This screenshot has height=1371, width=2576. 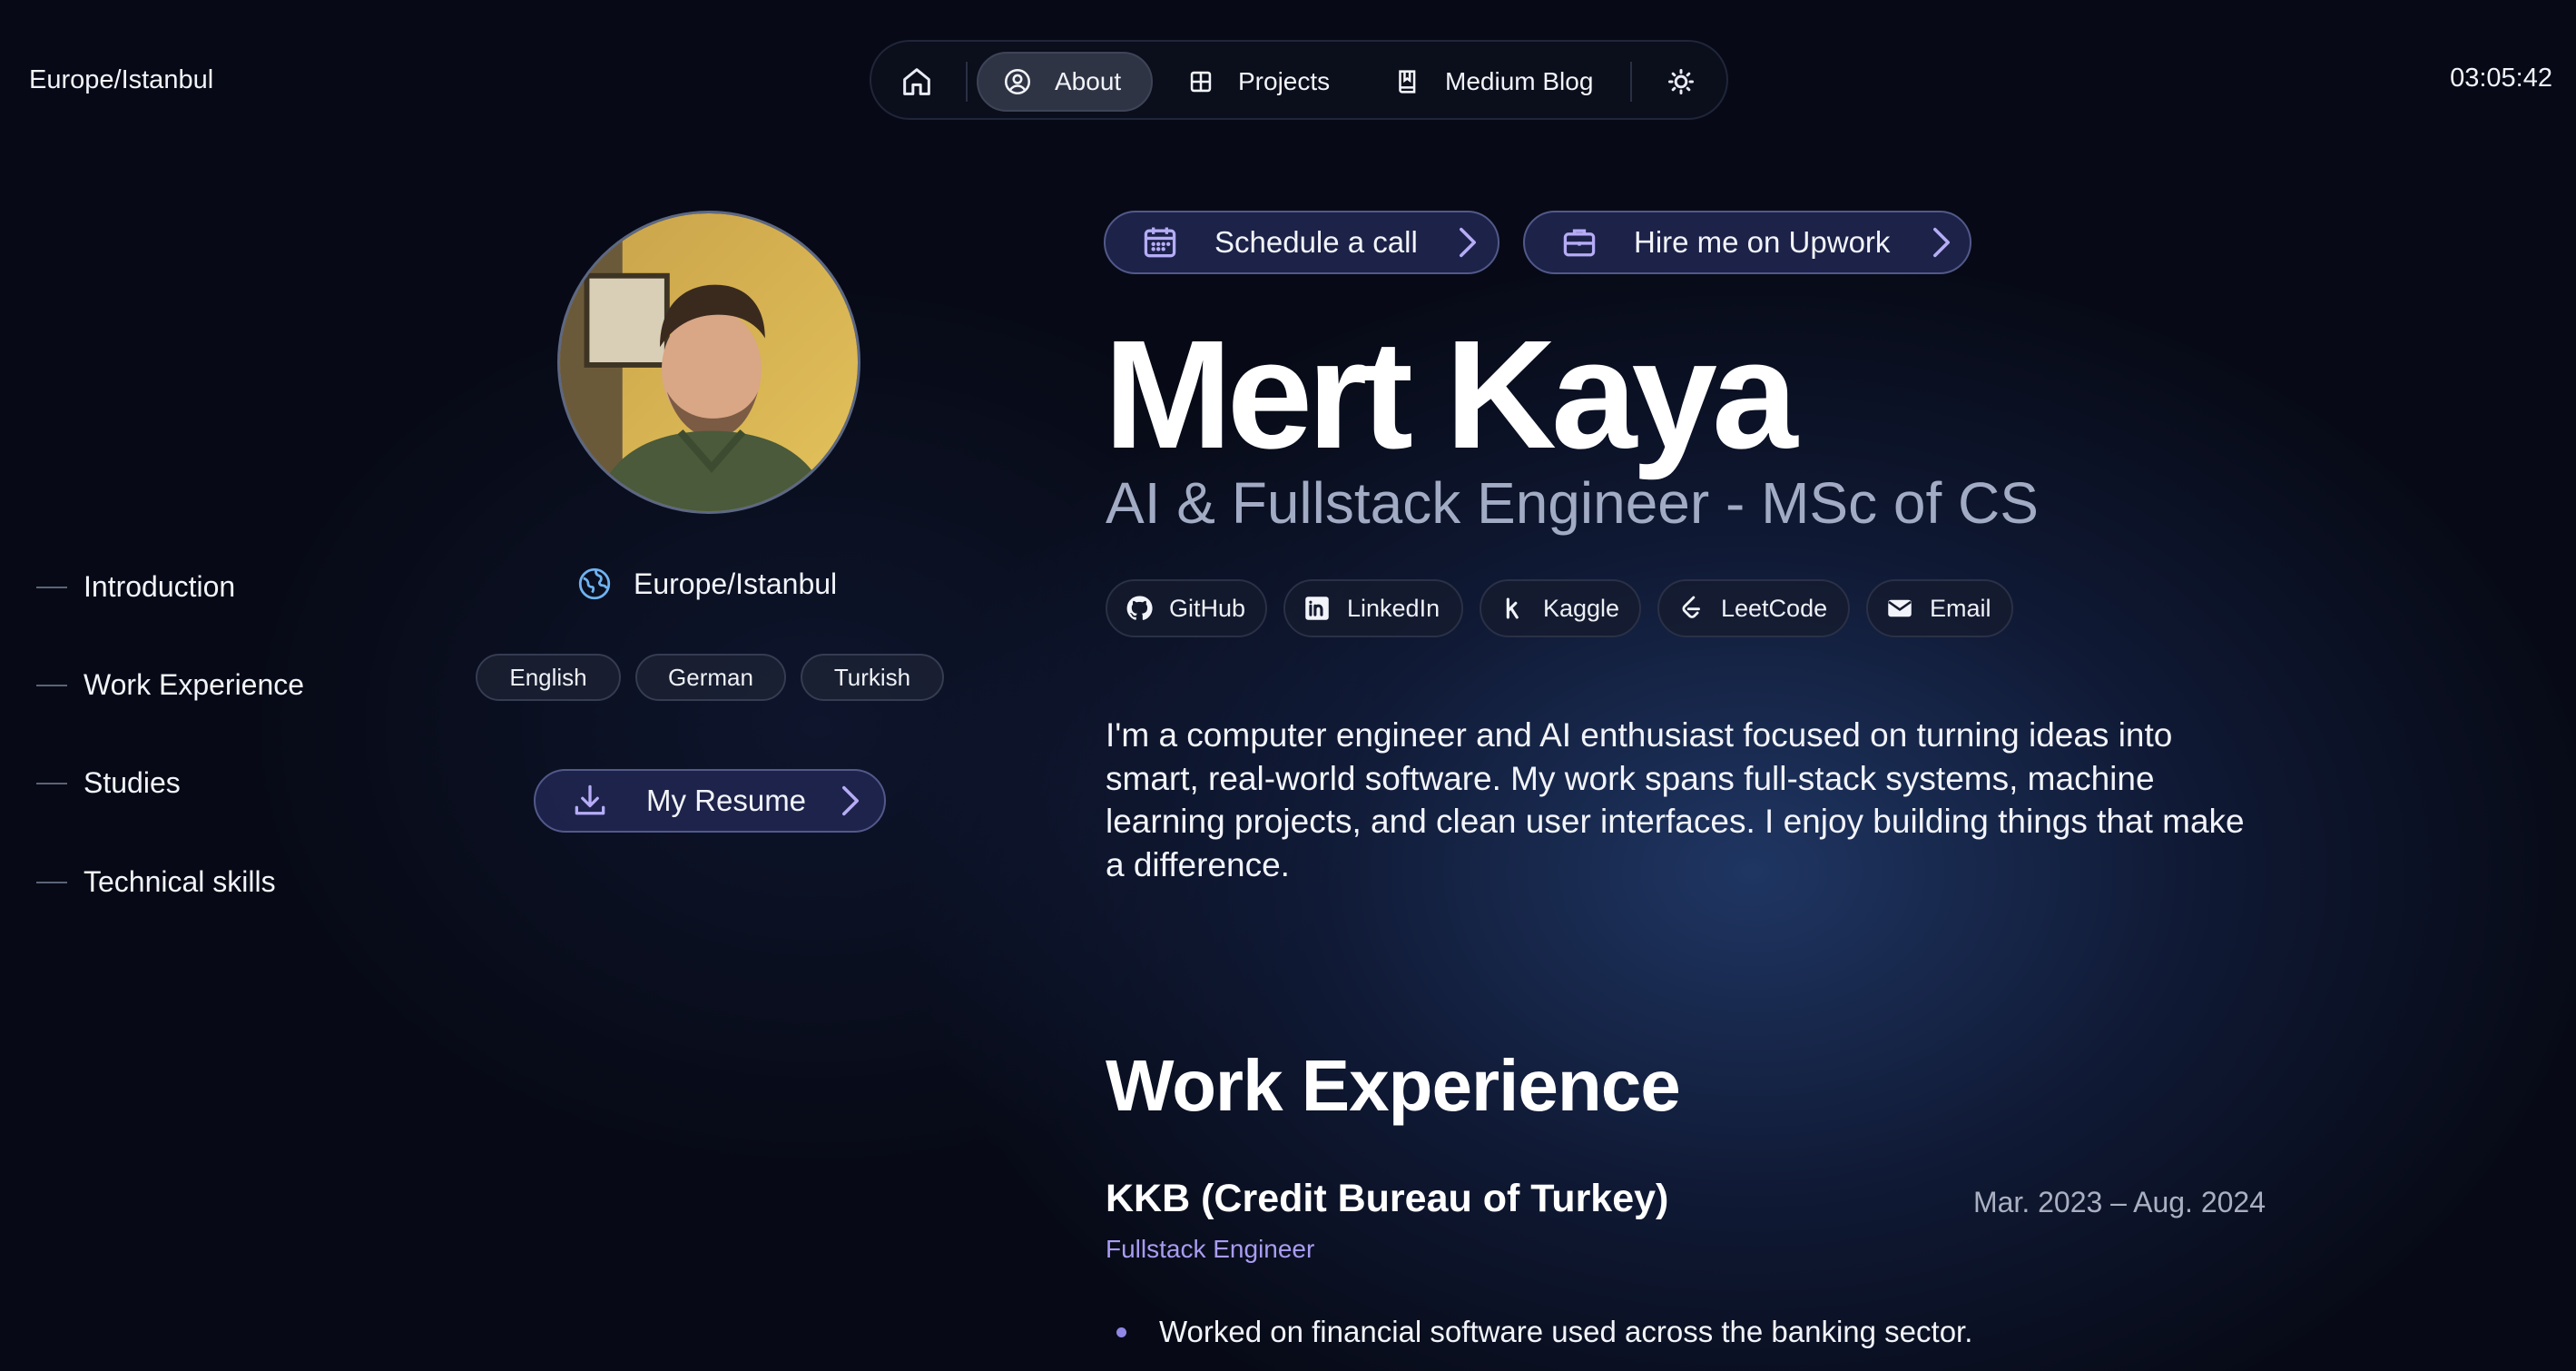 I want to click on toc-item-studies: Studies, so click(x=108, y=783).